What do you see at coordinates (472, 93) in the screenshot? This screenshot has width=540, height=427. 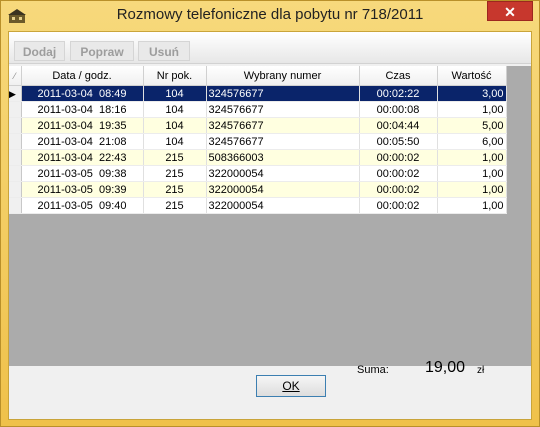 I see `cell-value: 3,00` at bounding box center [472, 93].